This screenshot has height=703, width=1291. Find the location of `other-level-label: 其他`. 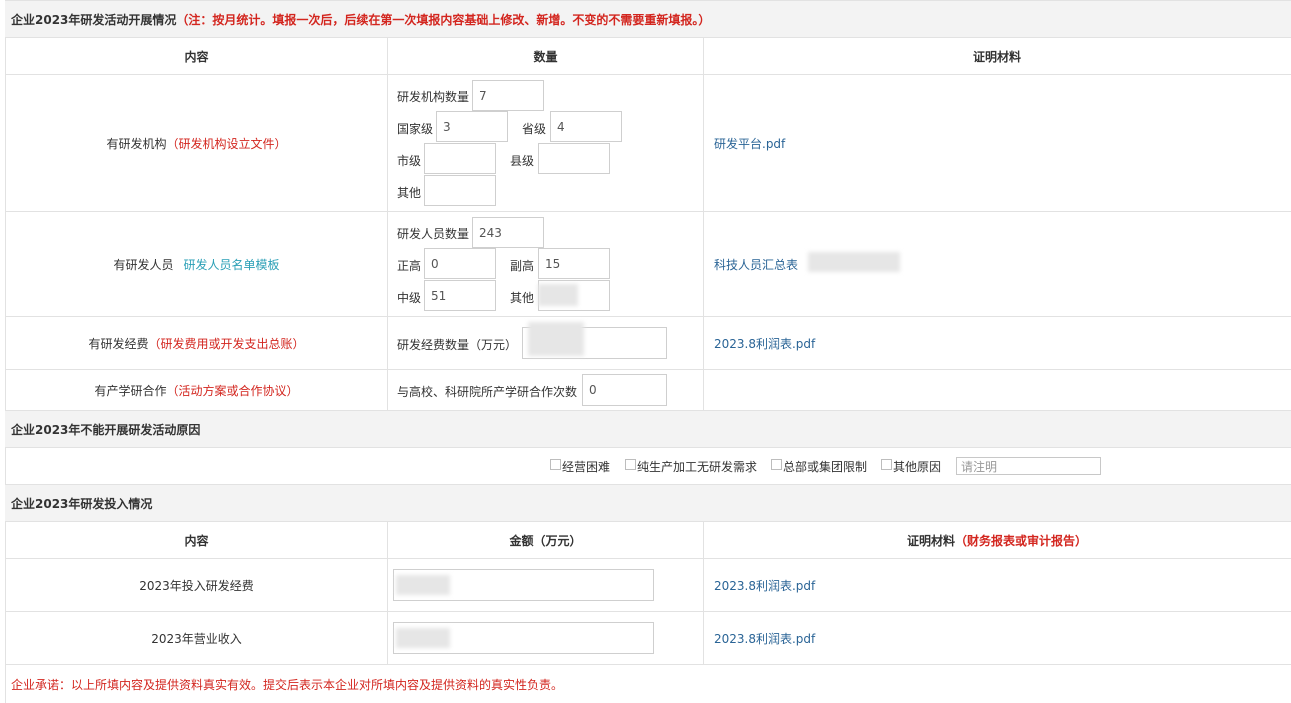

other-level-label: 其他 is located at coordinates (409, 193).